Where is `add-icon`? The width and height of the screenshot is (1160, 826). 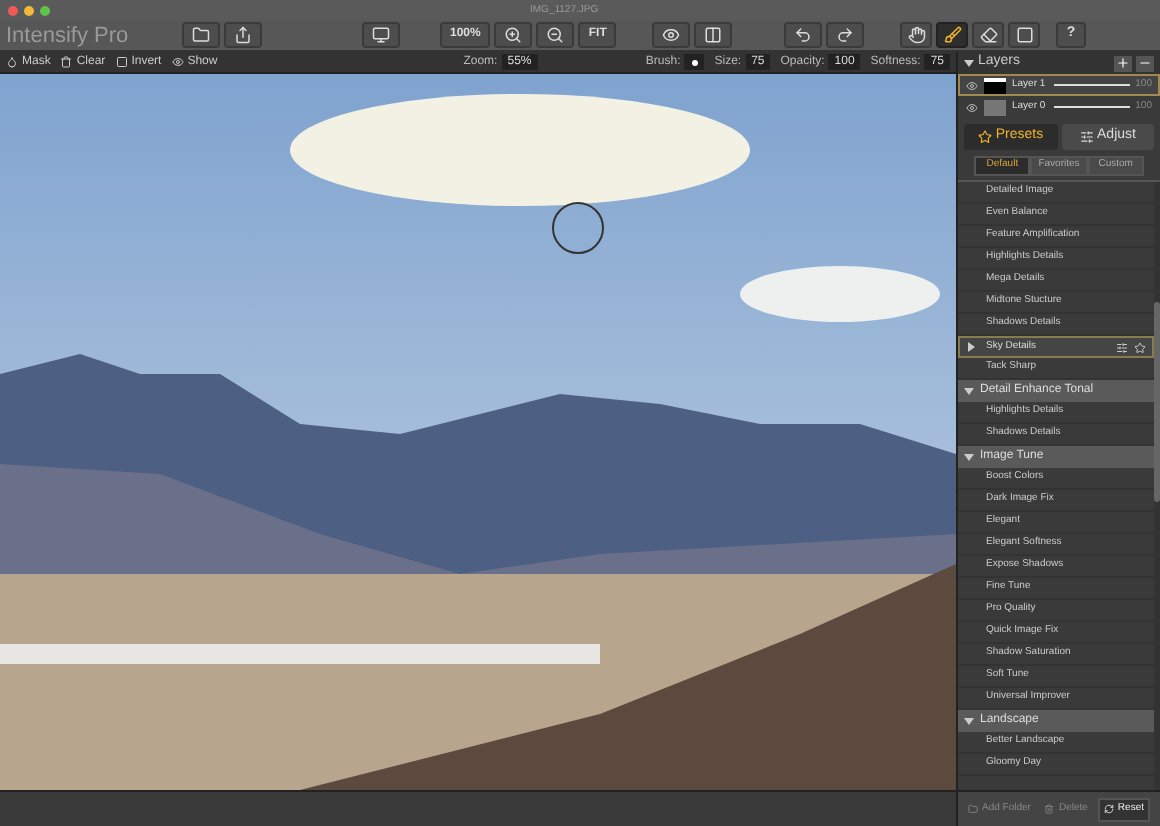
add-icon is located at coordinates (973, 809).